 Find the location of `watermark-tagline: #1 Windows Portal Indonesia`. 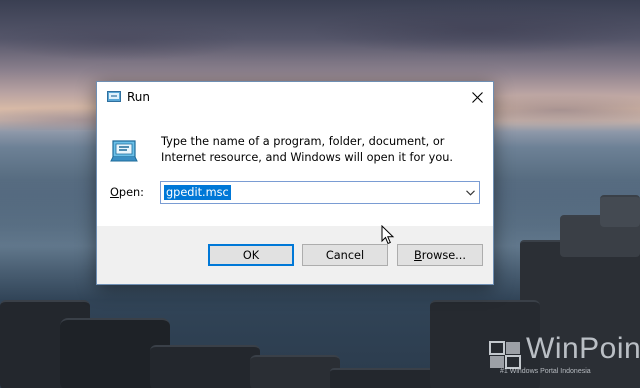

watermark-tagline: #1 Windows Portal Indonesia is located at coordinates (545, 371).